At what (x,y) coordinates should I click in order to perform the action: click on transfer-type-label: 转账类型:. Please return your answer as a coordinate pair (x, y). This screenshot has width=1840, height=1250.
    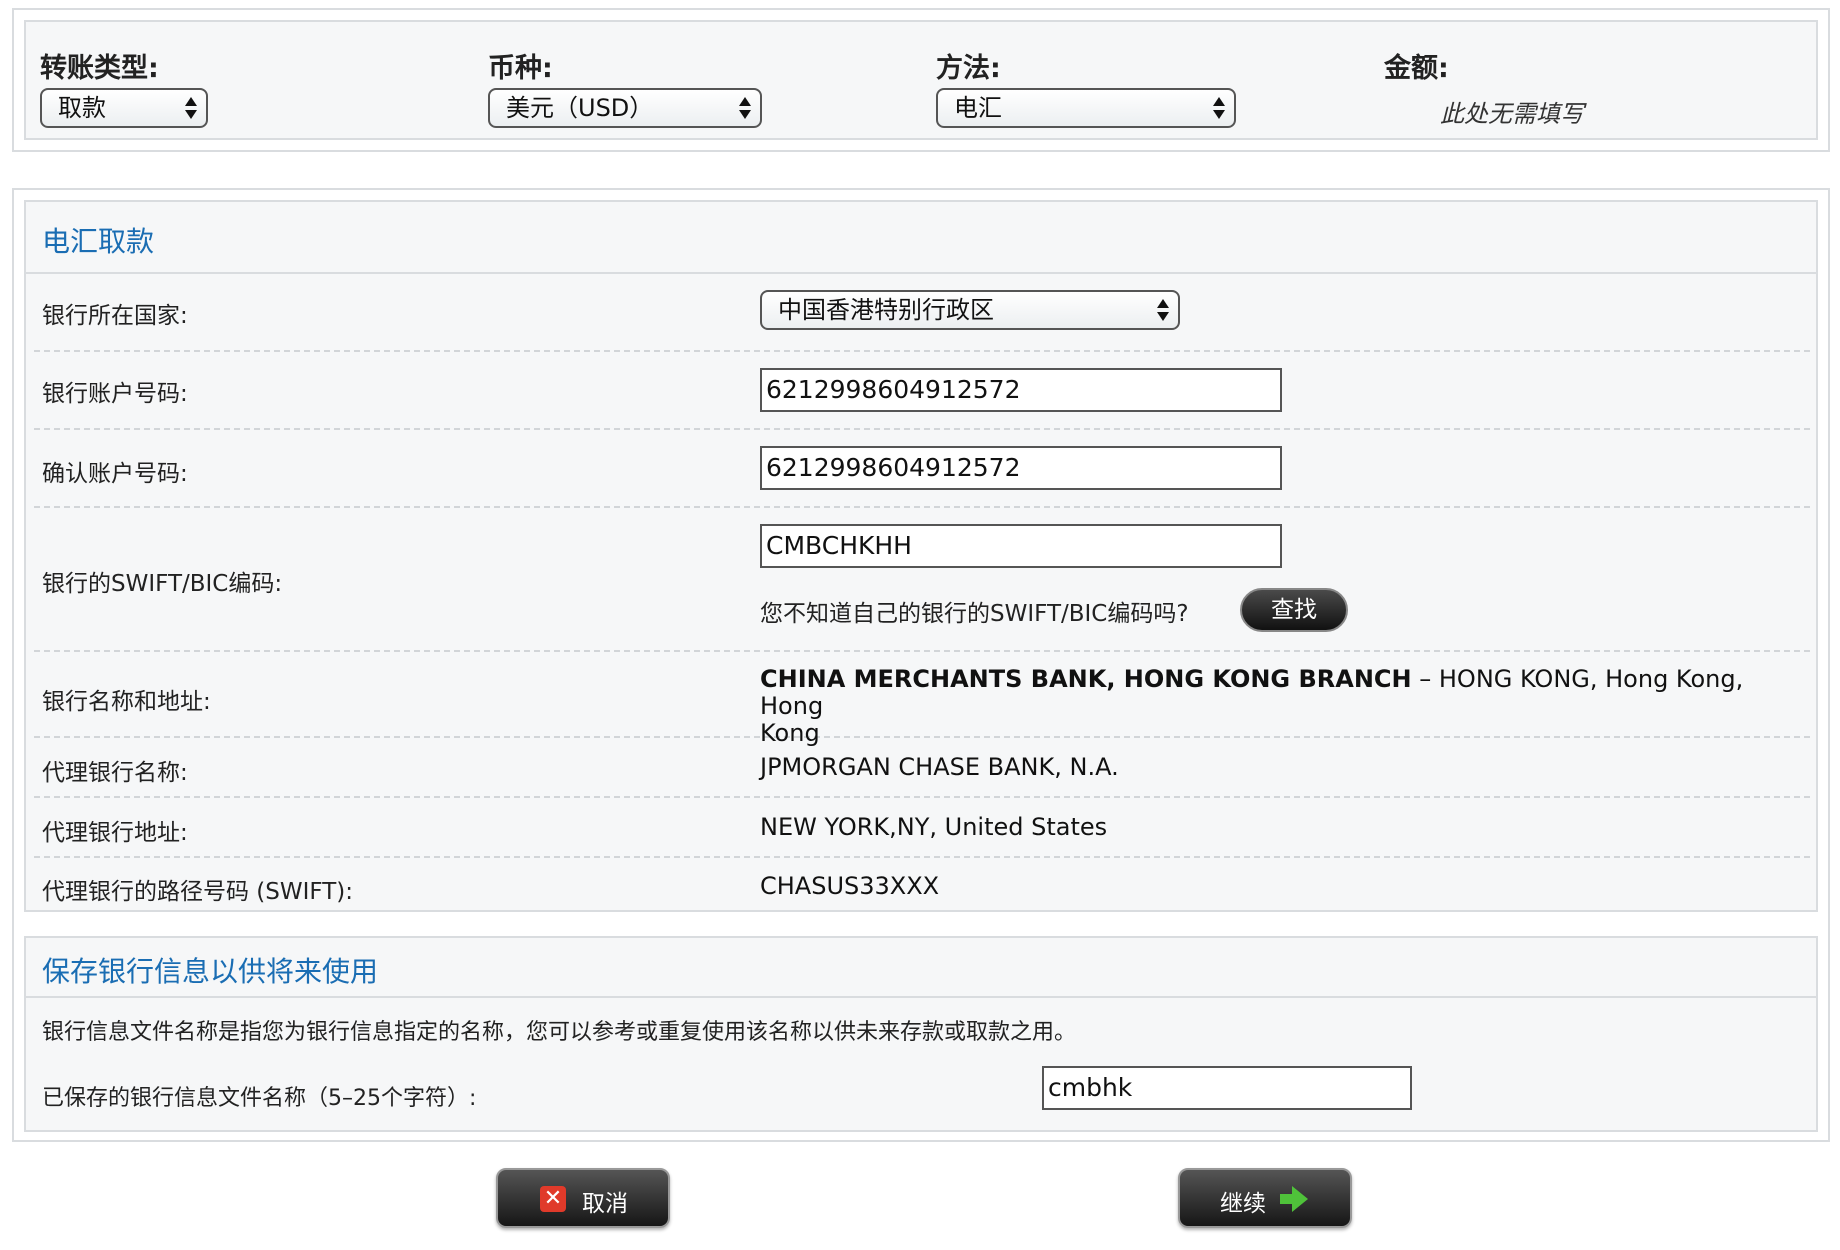
    Looking at the image, I should click on (99, 68).